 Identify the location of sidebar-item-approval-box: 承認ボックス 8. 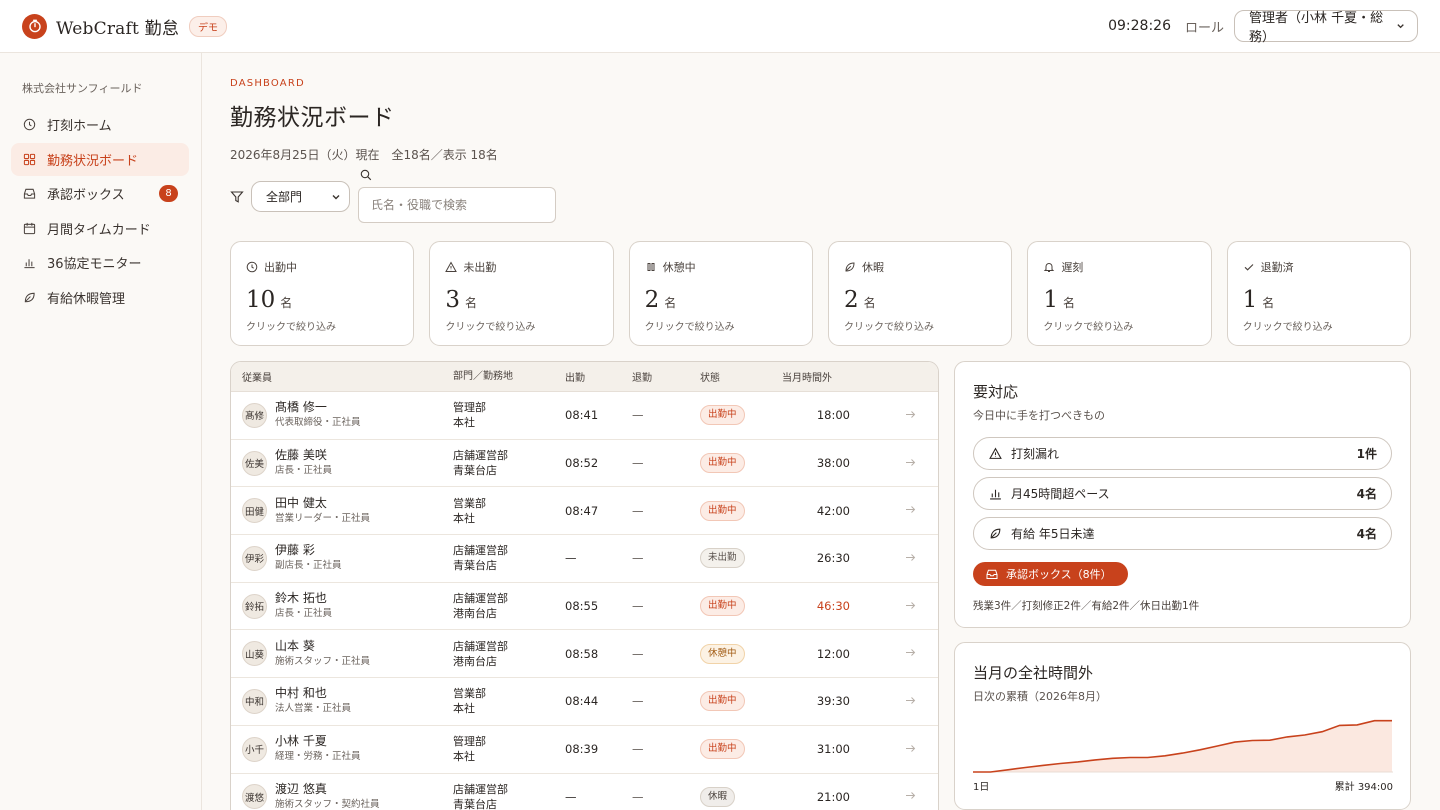
(100, 193).